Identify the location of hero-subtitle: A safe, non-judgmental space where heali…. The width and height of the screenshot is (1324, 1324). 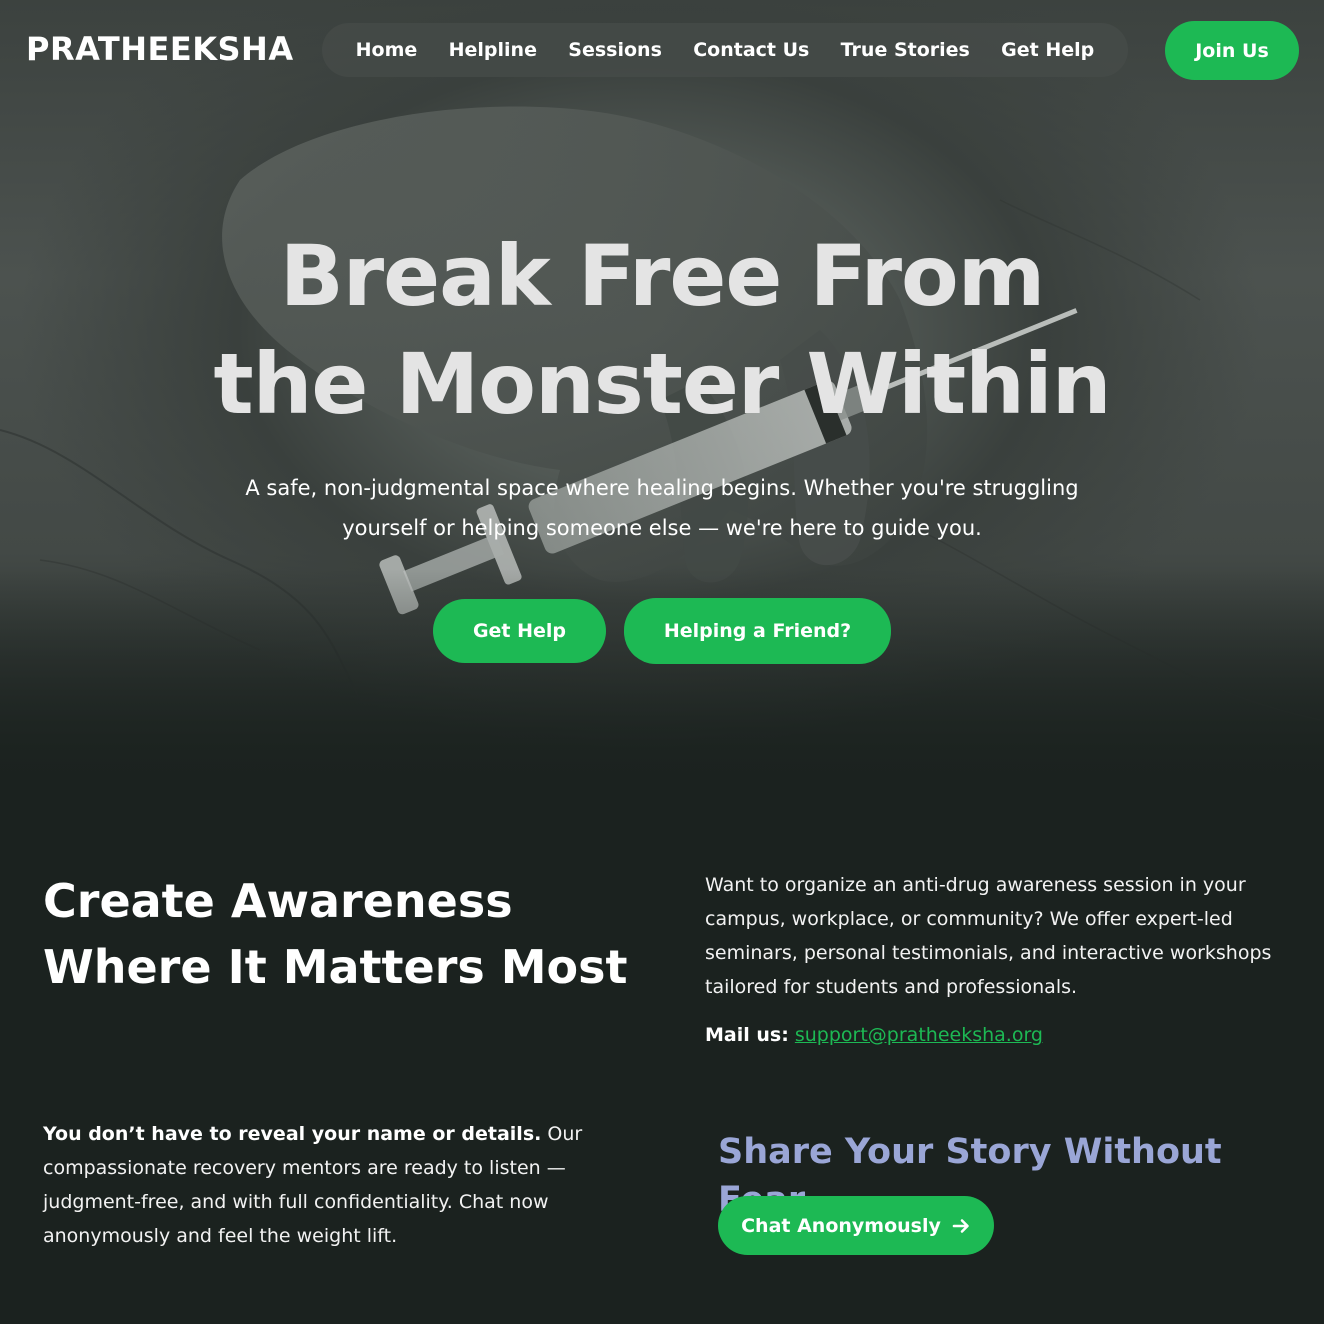
(662, 508).